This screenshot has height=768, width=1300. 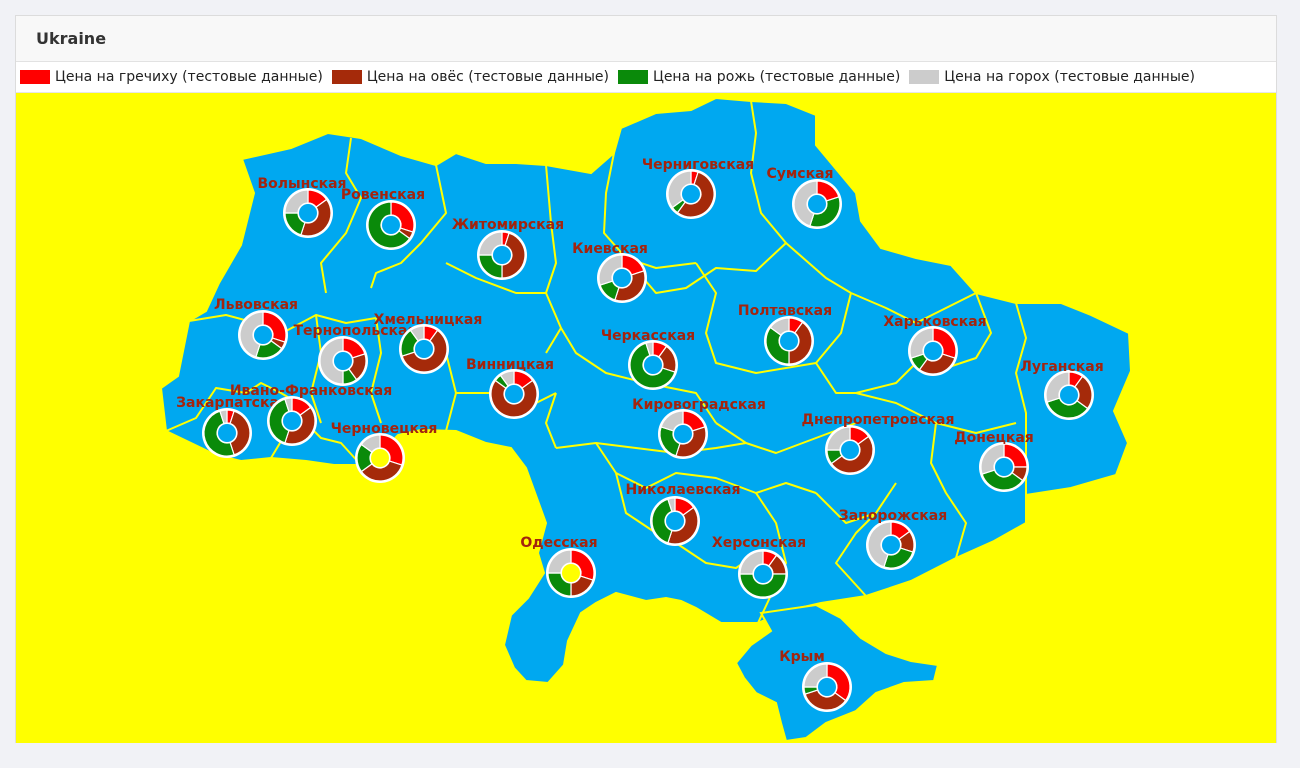 What do you see at coordinates (683, 490) in the screenshot?
I see `region-label: Николаевская` at bounding box center [683, 490].